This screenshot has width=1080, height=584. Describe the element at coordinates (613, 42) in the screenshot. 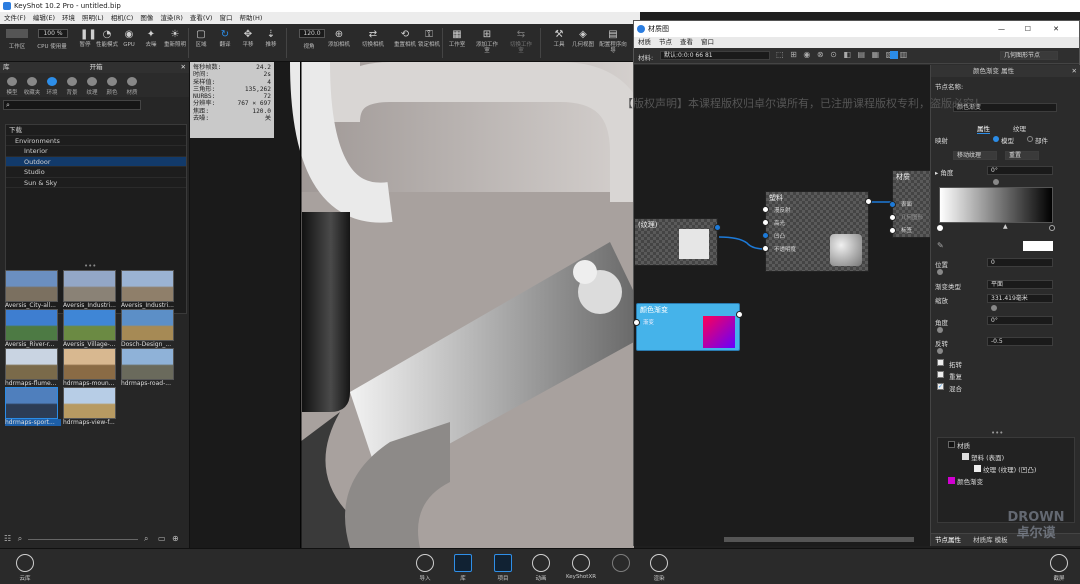

I see `toolbar-configurator-wizard: ▤ 配置程序向导` at that location.